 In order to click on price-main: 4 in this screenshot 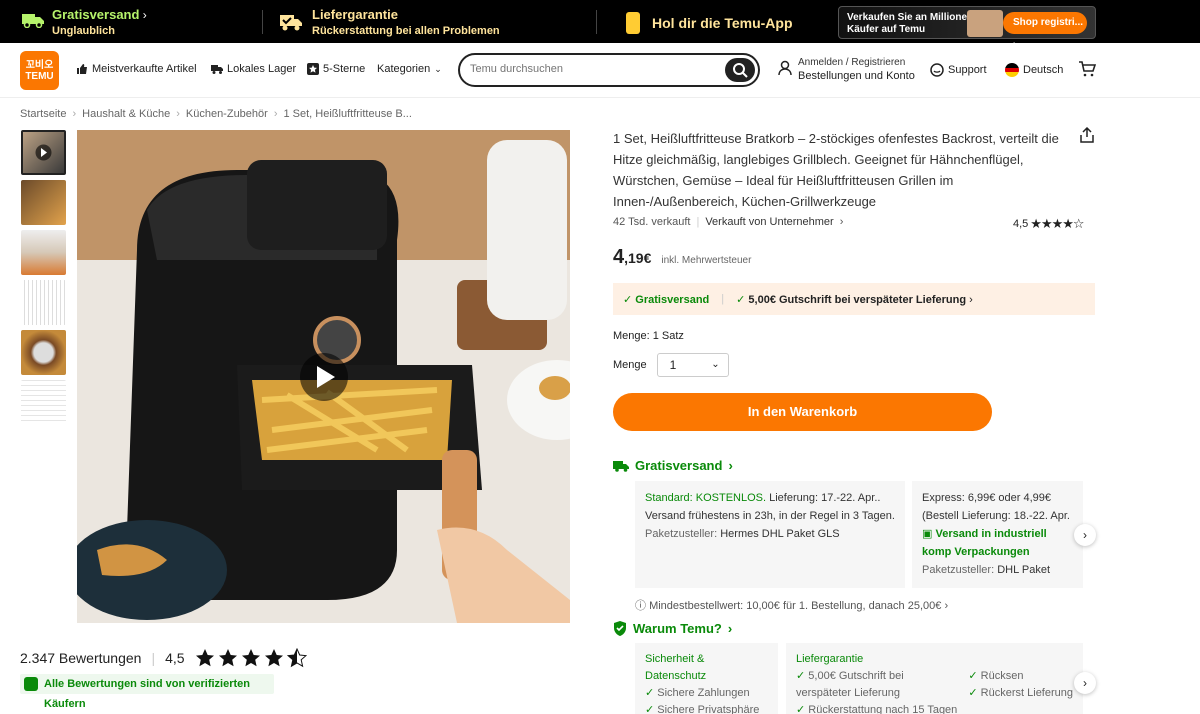, I will do `click(619, 257)`.